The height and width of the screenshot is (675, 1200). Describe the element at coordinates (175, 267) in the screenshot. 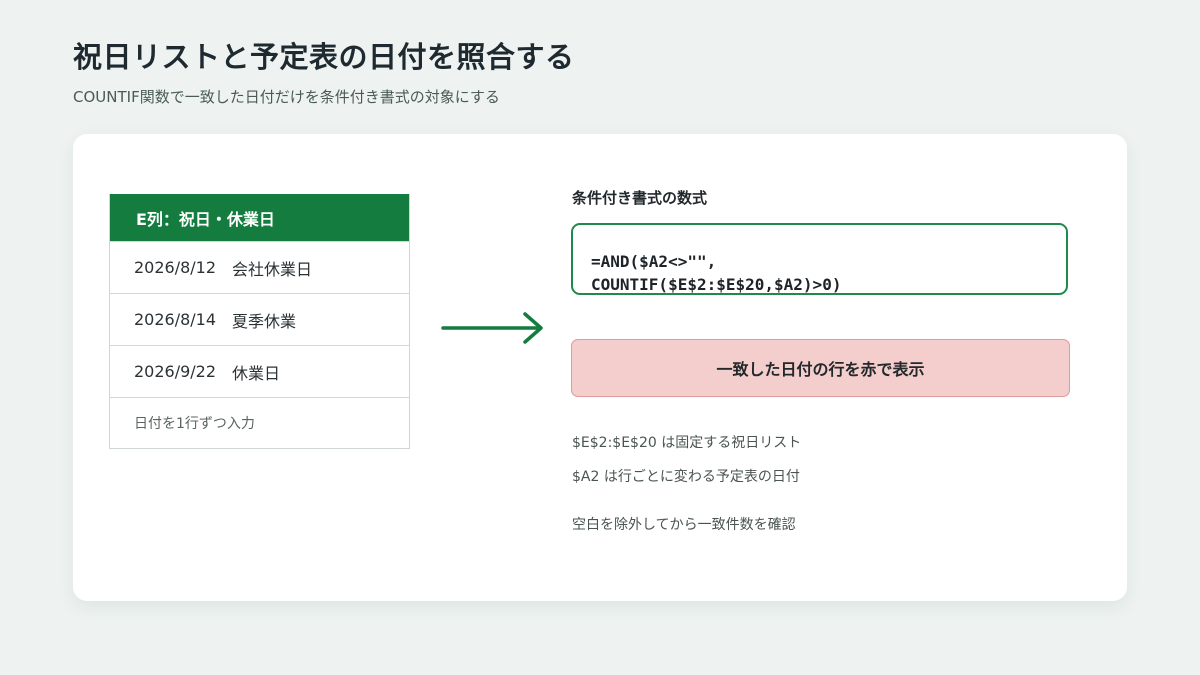

I see `row-date: 2026/8/12` at that location.